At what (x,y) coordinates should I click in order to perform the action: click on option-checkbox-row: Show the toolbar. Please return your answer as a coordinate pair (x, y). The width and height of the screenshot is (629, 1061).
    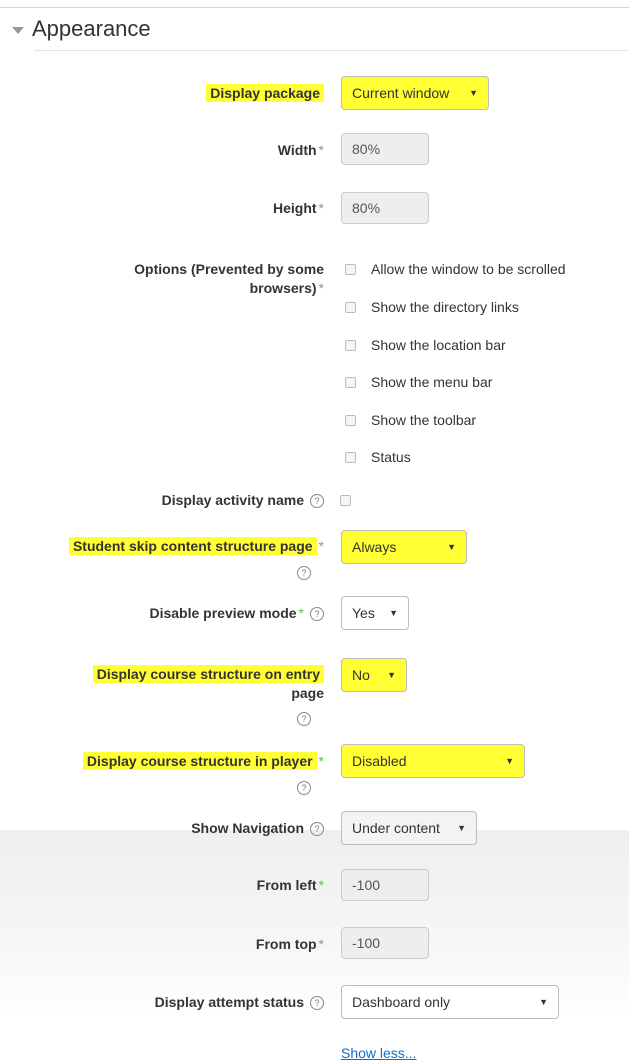
    Looking at the image, I should click on (410, 420).